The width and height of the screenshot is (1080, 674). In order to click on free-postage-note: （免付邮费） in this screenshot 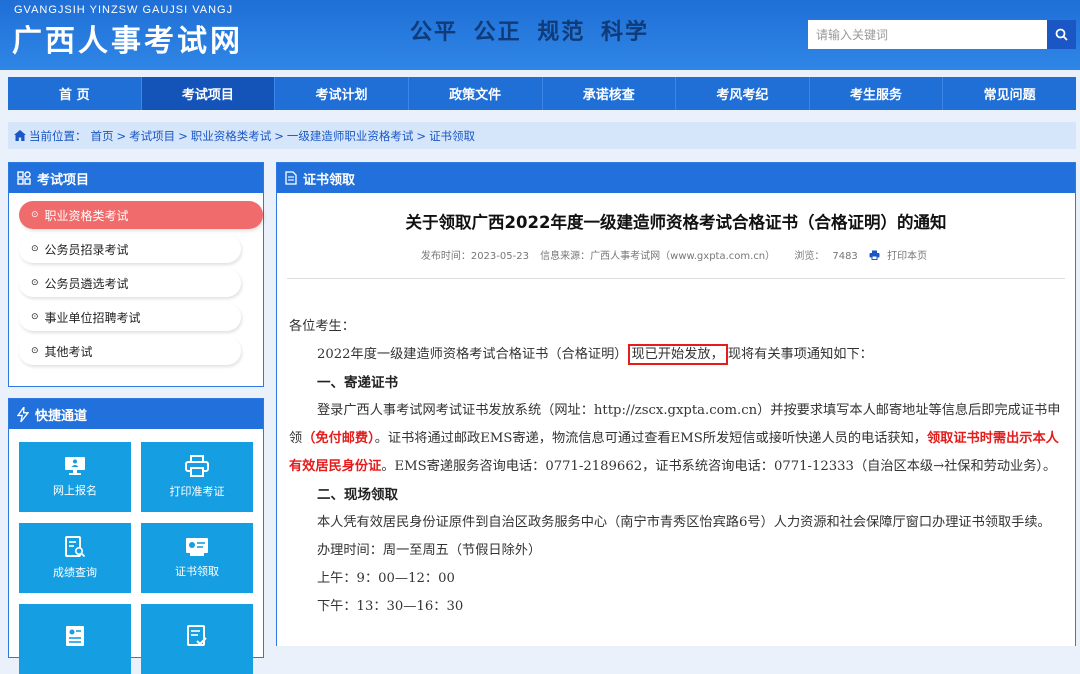, I will do `click(338, 438)`.